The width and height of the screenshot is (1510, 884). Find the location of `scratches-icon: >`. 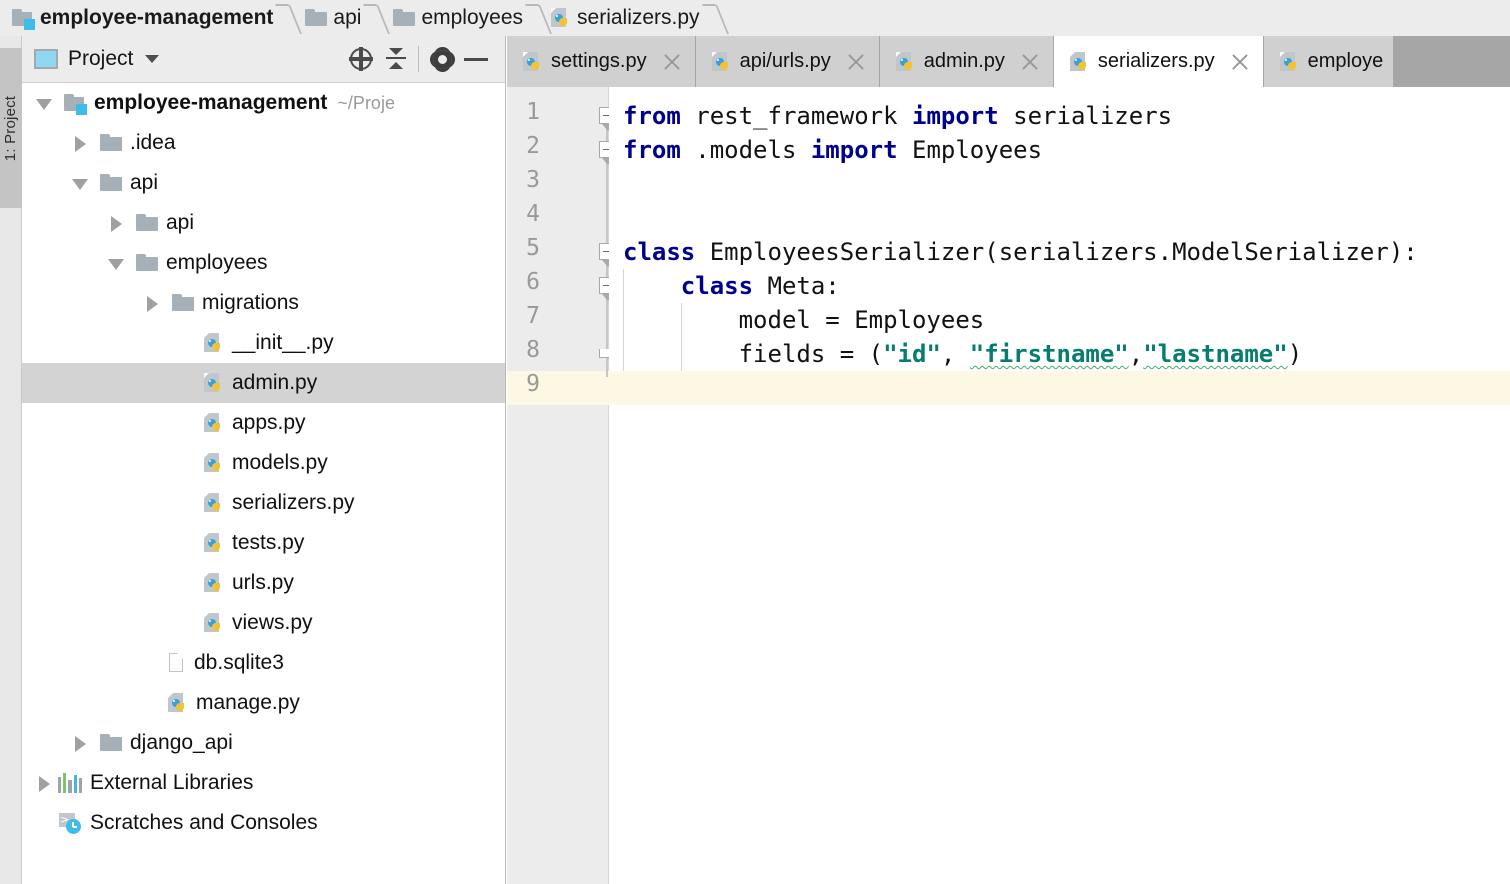

scratches-icon: > is located at coordinates (70, 823).